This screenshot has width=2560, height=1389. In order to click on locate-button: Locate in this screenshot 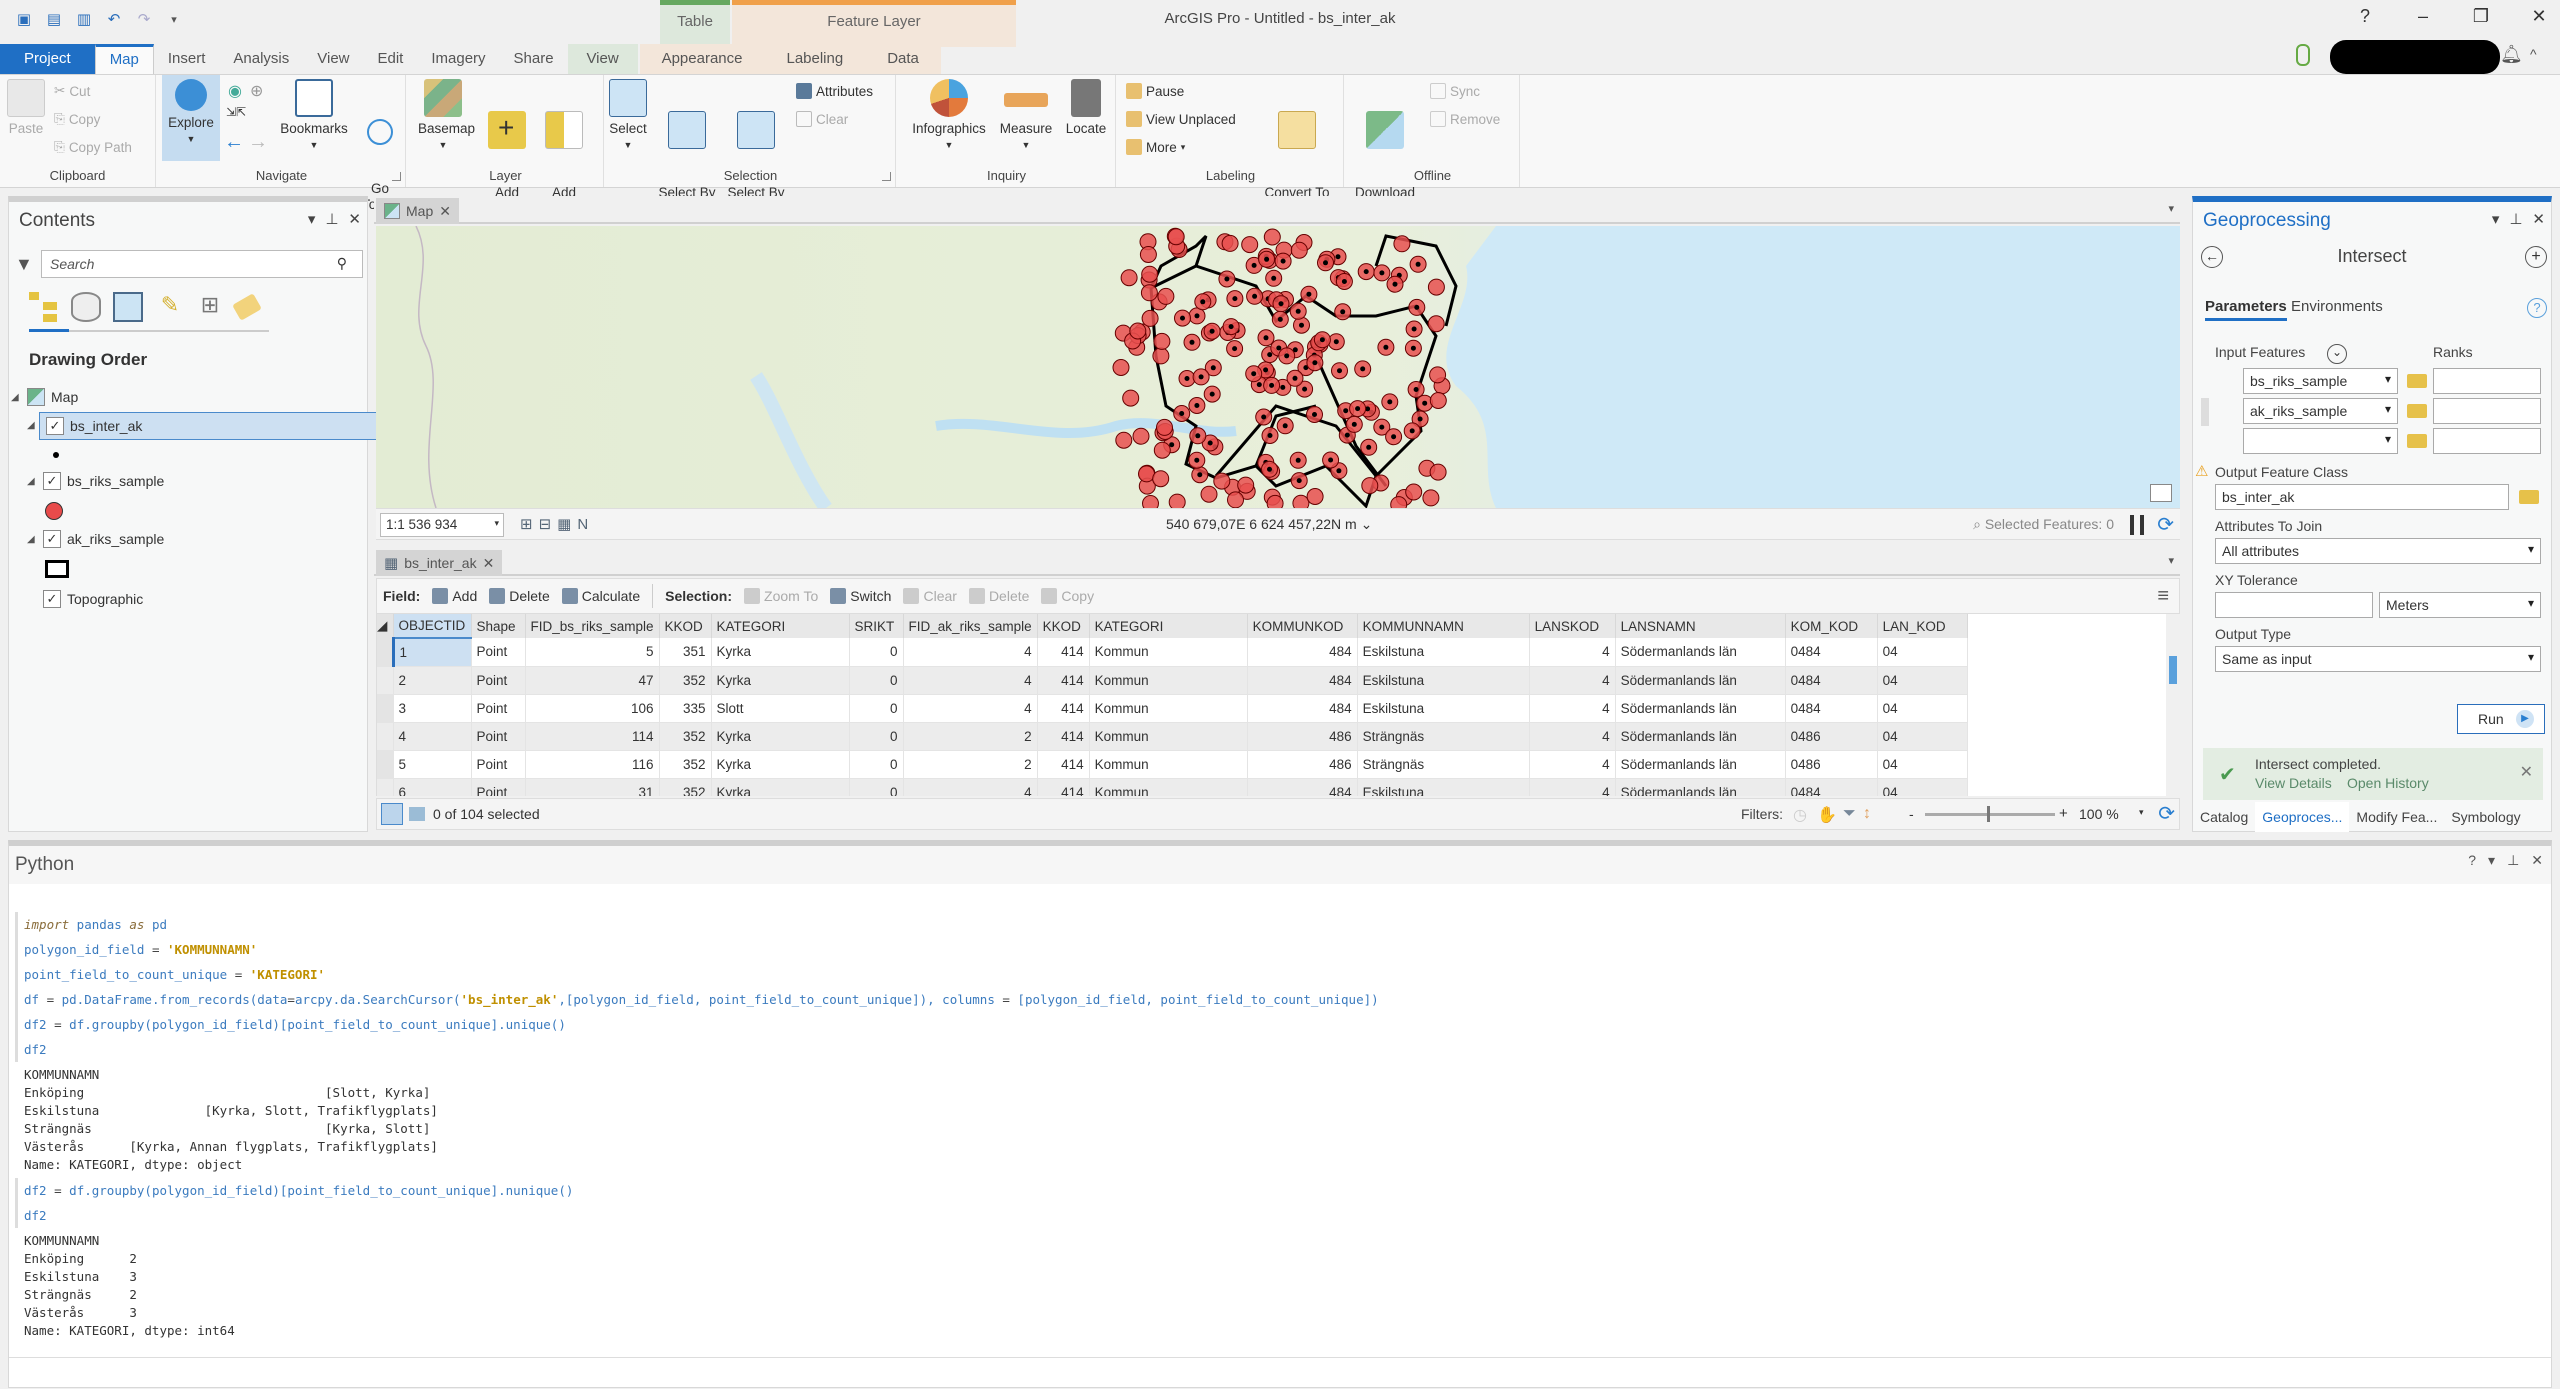, I will do `click(1086, 108)`.